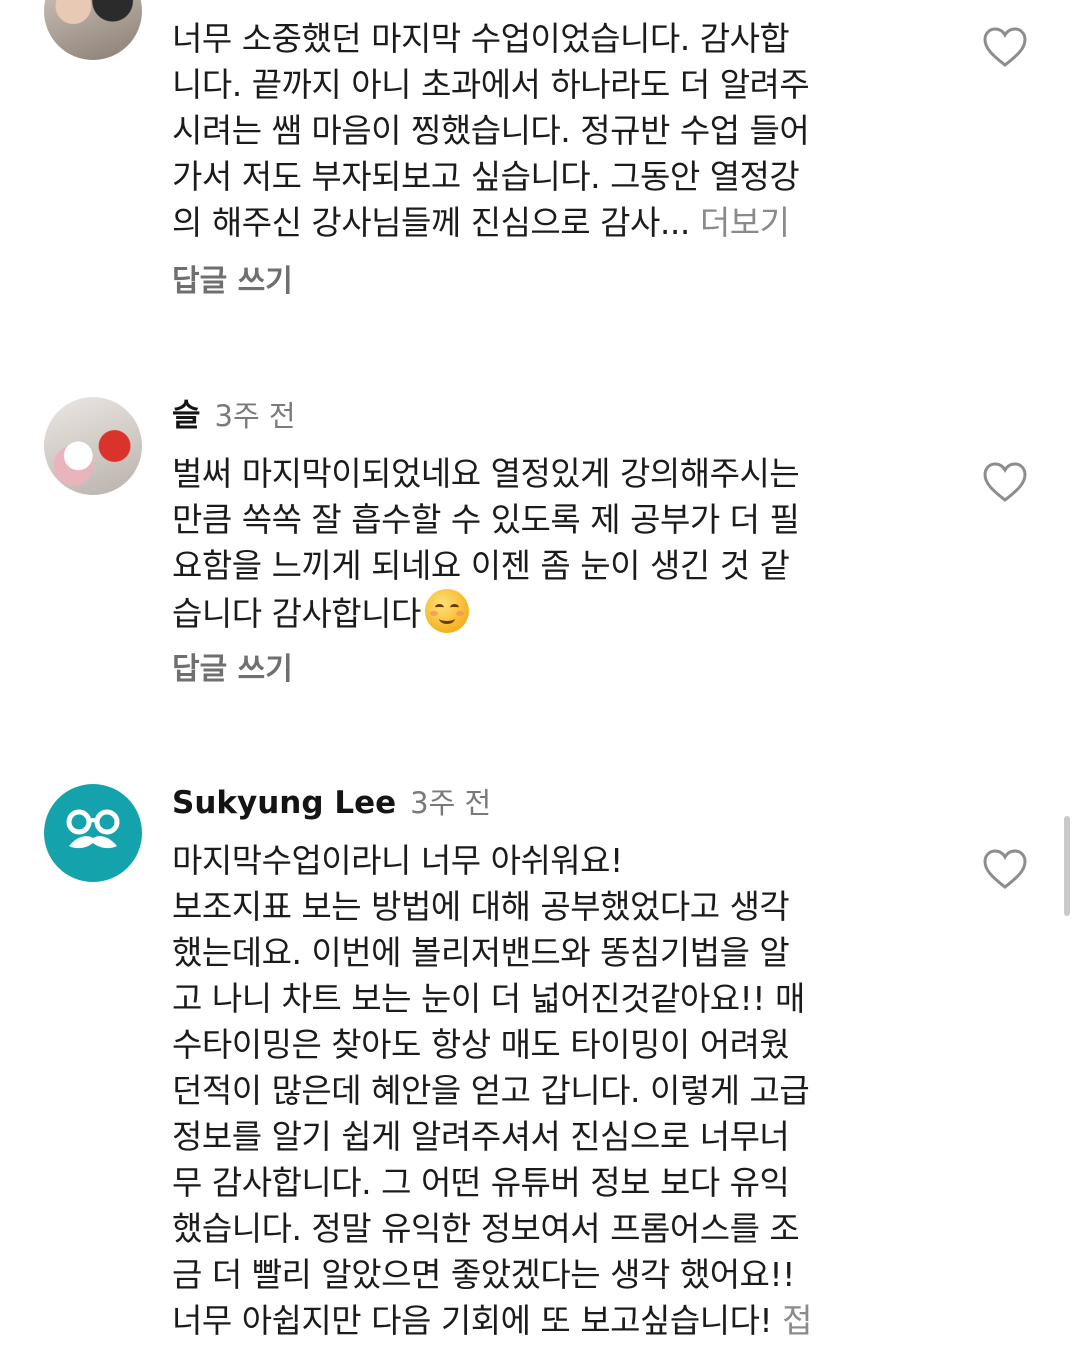 The height and width of the screenshot is (1349, 1080). What do you see at coordinates (745, 222) in the screenshot?
I see `more-link: 더보기` at bounding box center [745, 222].